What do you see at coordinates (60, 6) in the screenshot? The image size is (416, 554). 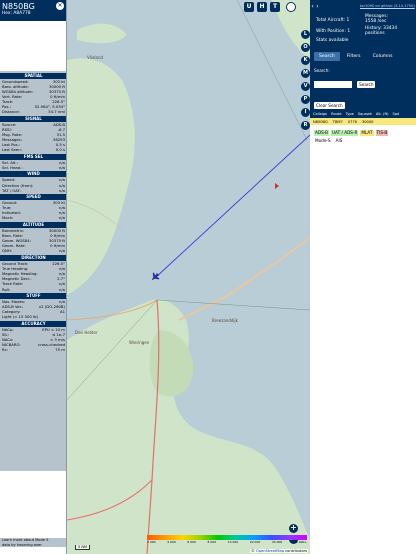 I see `close-icon: ✕` at bounding box center [60, 6].